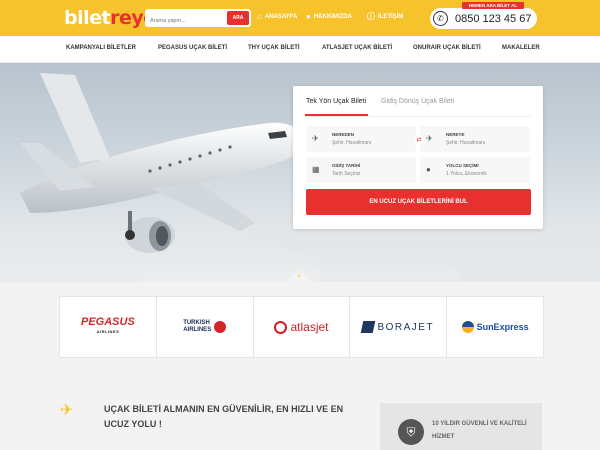 This screenshot has width=600, height=450. I want to click on tab-divider, so click(418, 116).